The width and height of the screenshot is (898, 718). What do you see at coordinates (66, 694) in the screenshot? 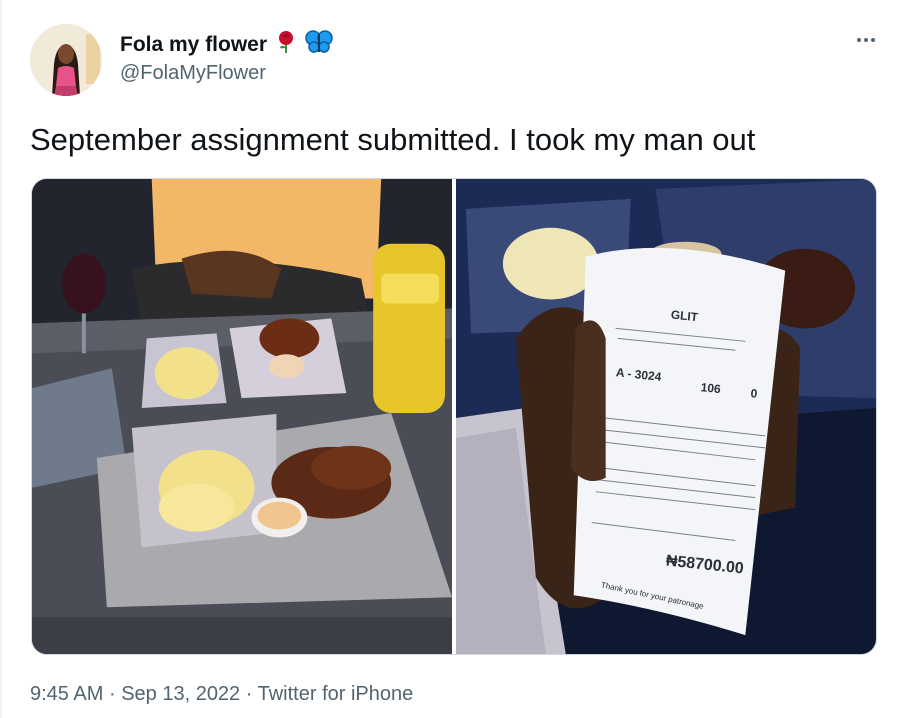
I see `tweet-timestamp: 9:45 AM` at bounding box center [66, 694].